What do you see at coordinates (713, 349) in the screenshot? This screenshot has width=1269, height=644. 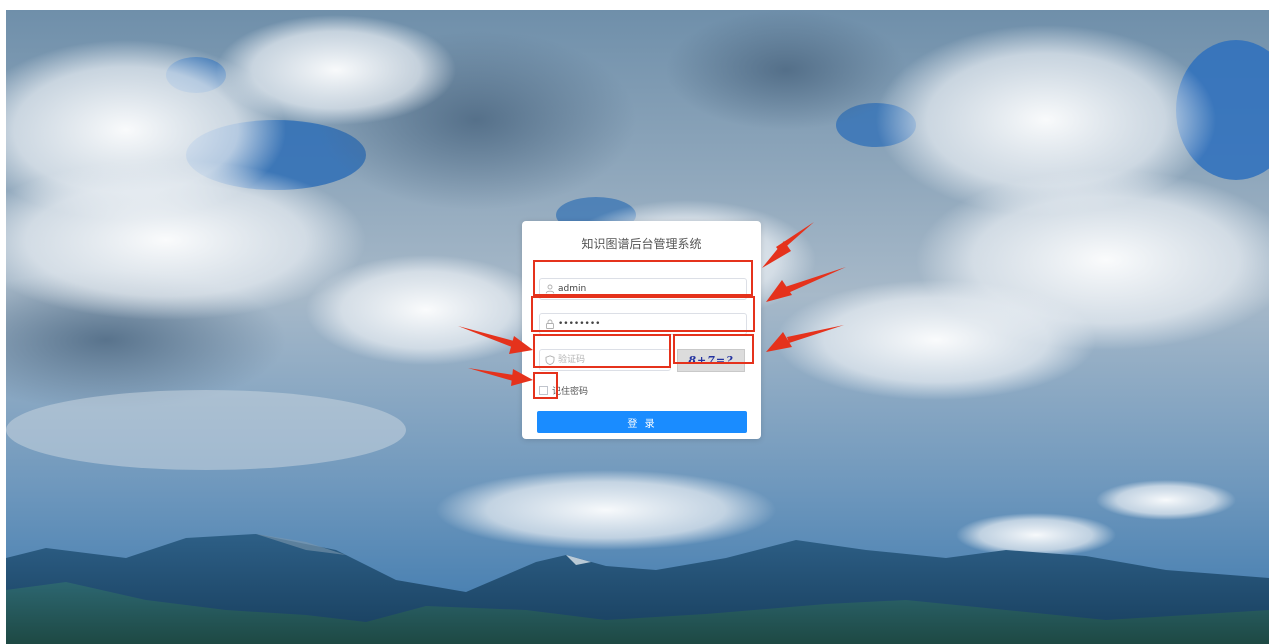 I see `annotation-box-captcha-image` at bounding box center [713, 349].